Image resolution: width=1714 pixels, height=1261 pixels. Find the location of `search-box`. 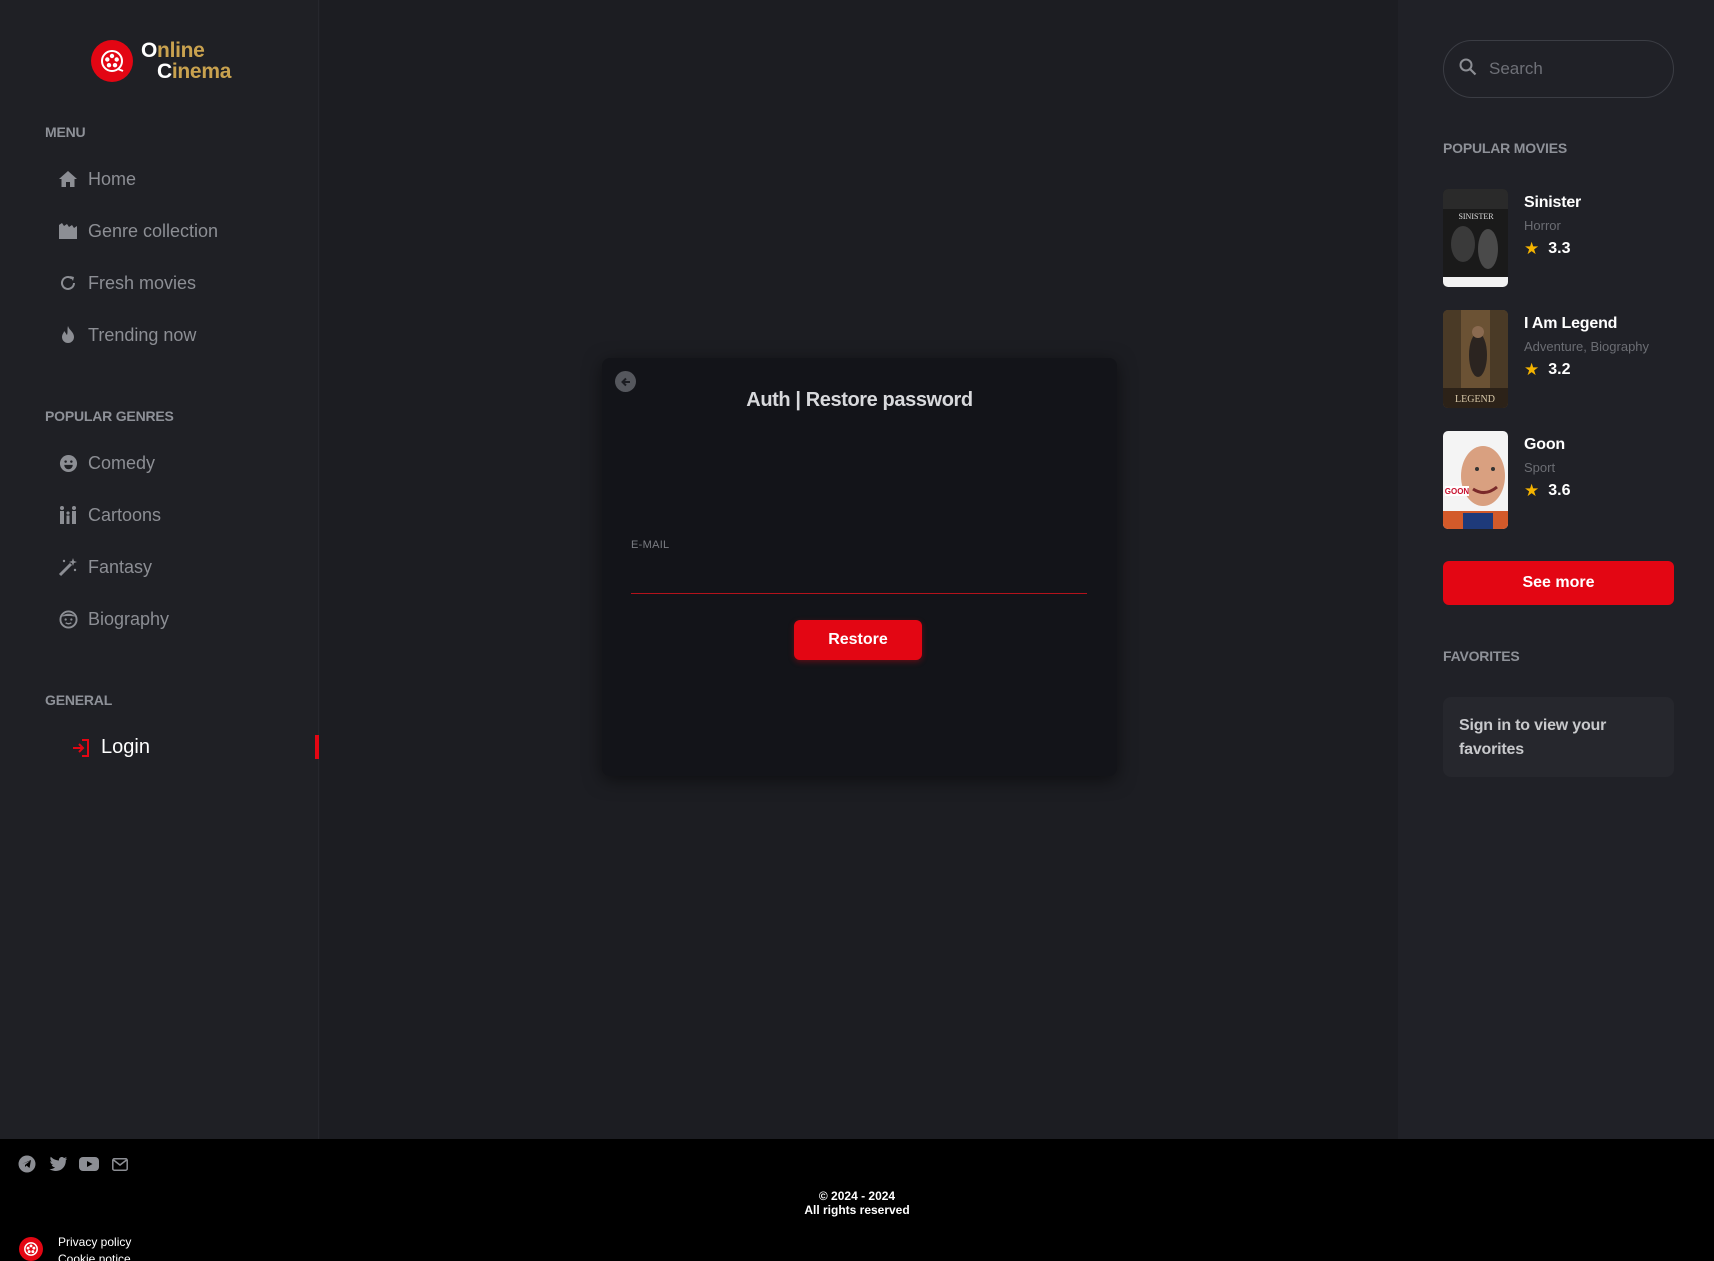

search-box is located at coordinates (1558, 69).